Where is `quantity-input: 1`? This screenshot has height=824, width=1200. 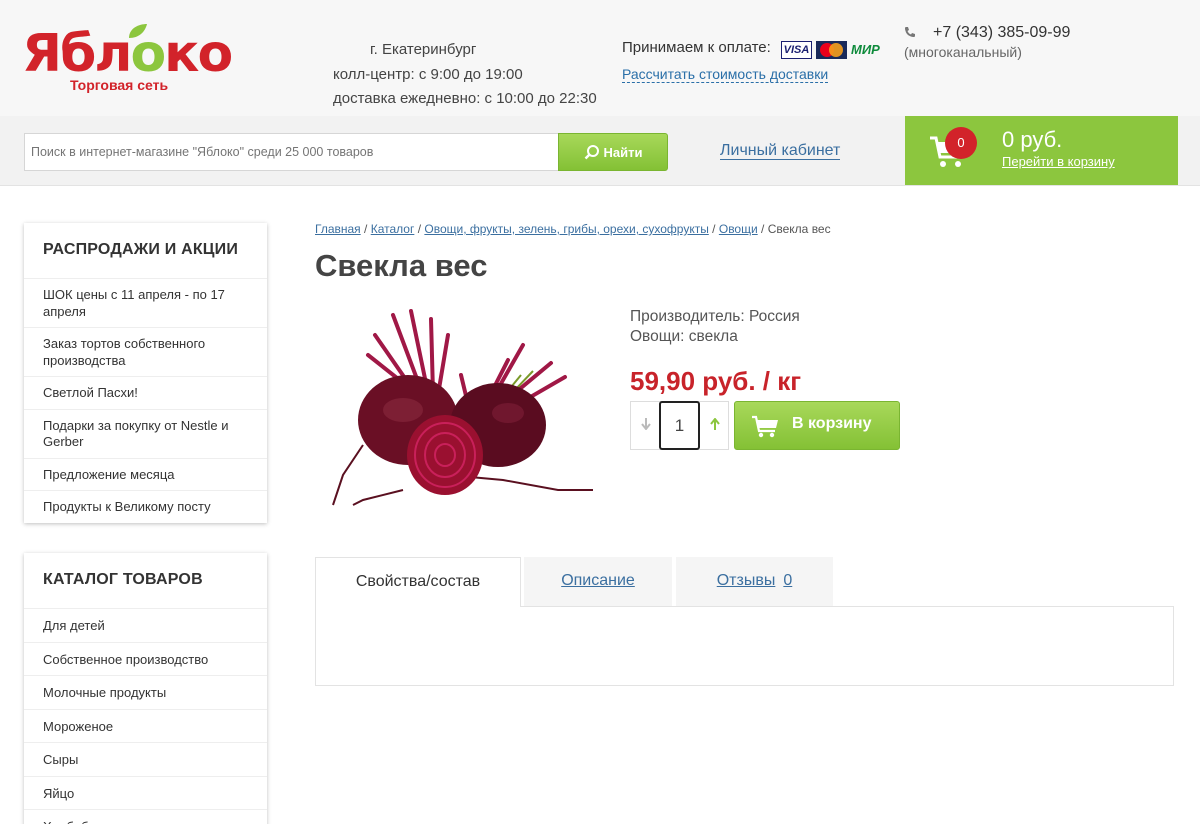
quantity-input: 1 is located at coordinates (679, 425).